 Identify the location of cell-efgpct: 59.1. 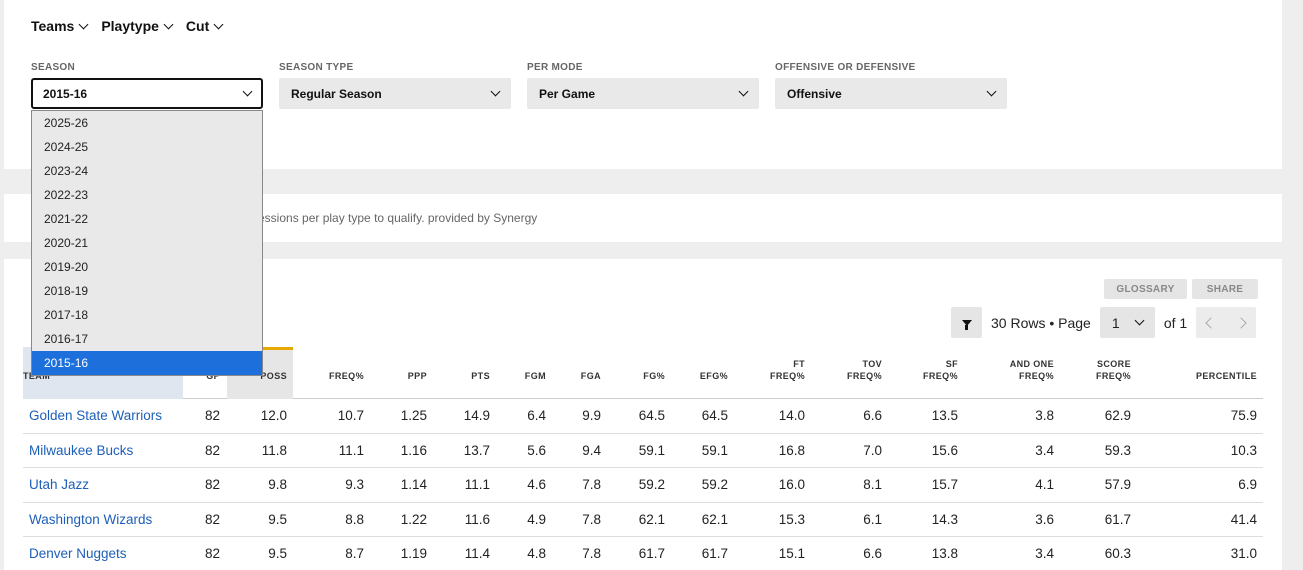
(714, 450).